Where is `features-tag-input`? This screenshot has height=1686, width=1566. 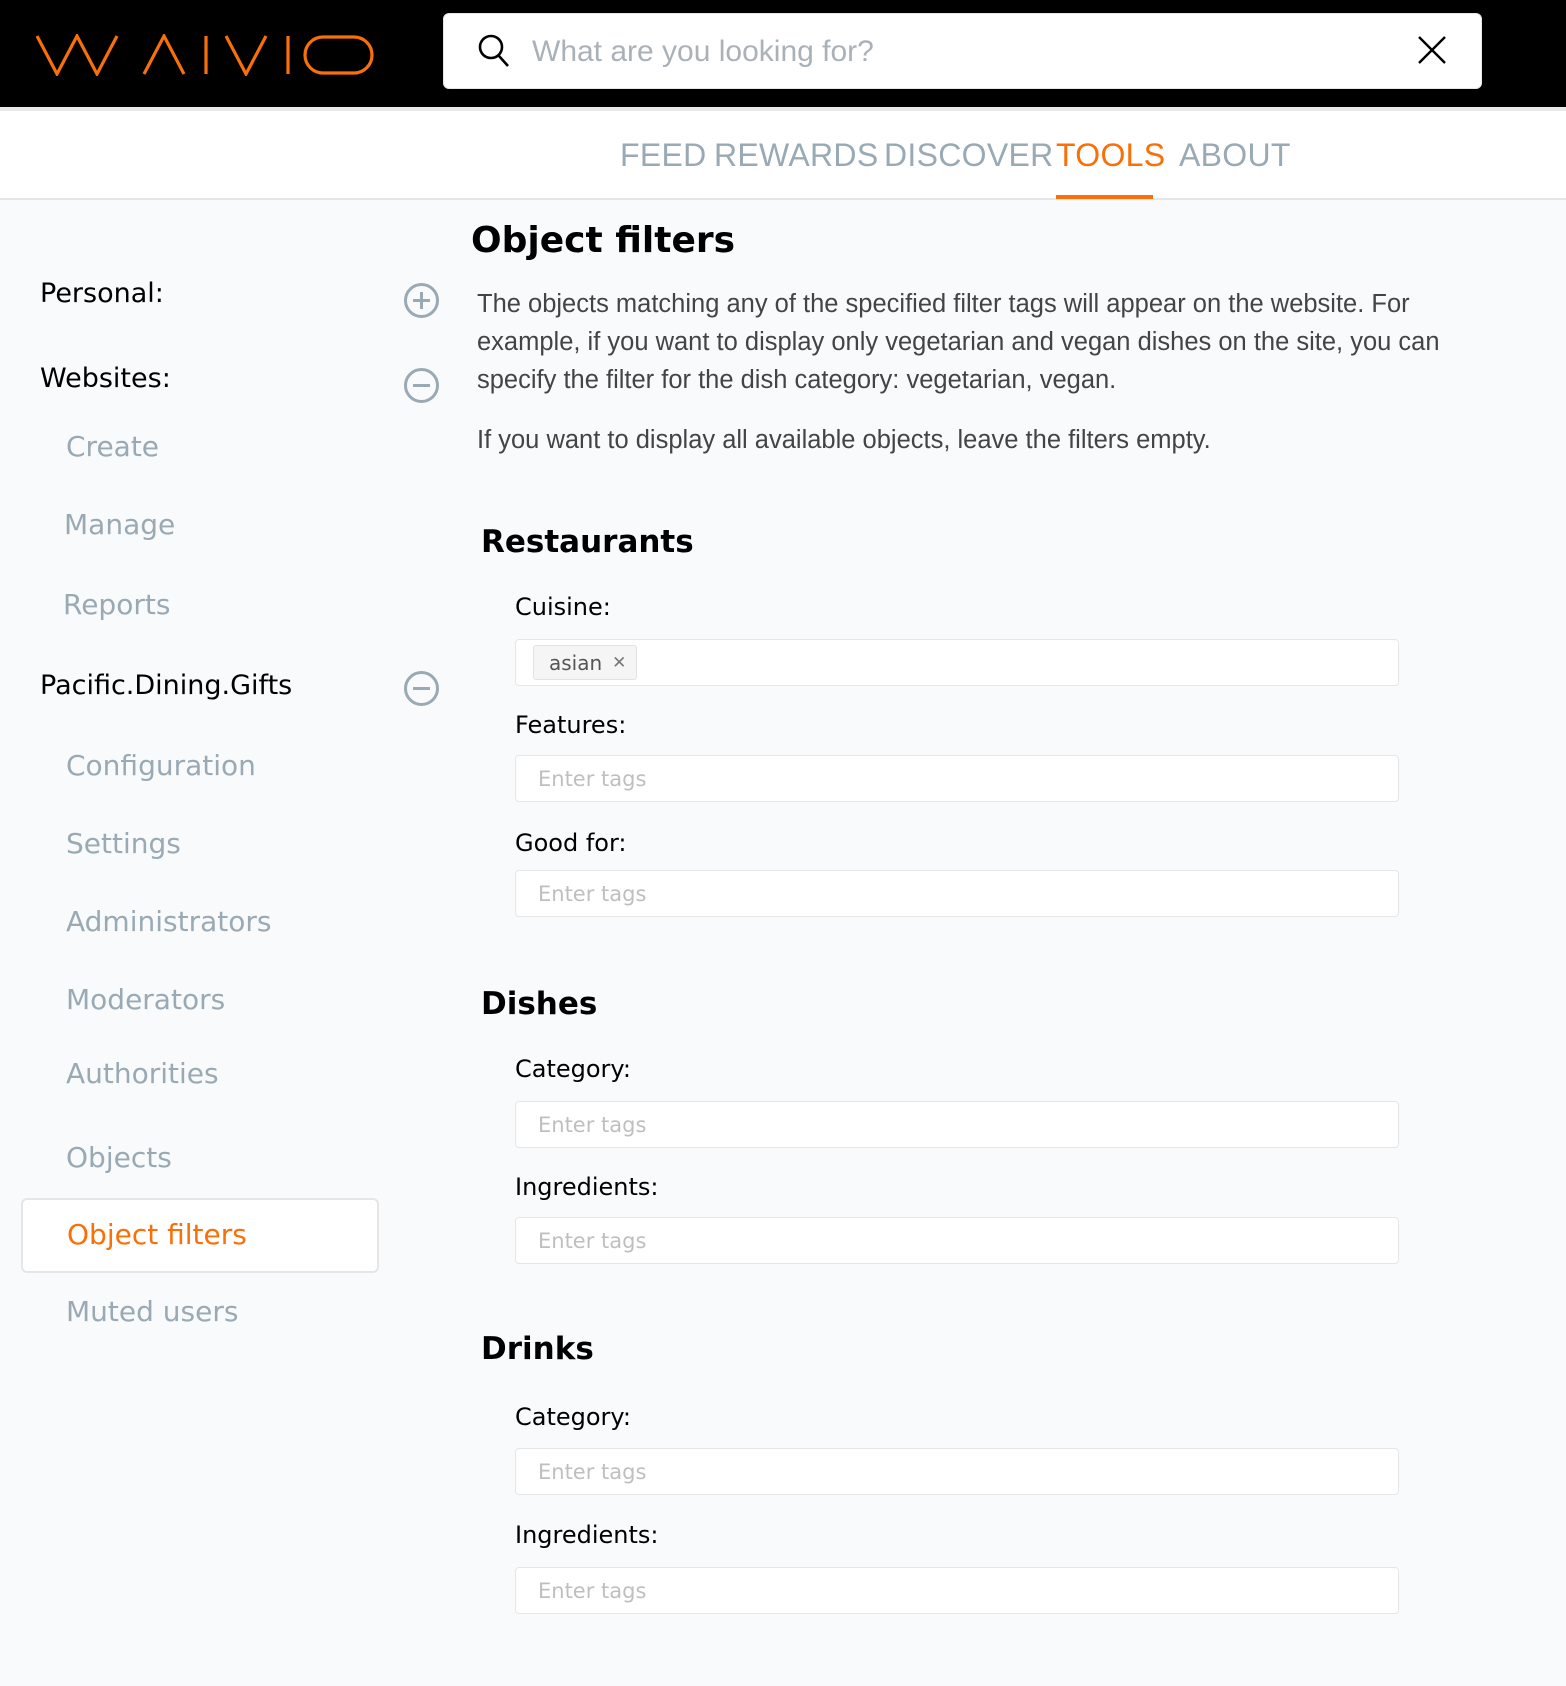
features-tag-input is located at coordinates (958, 779).